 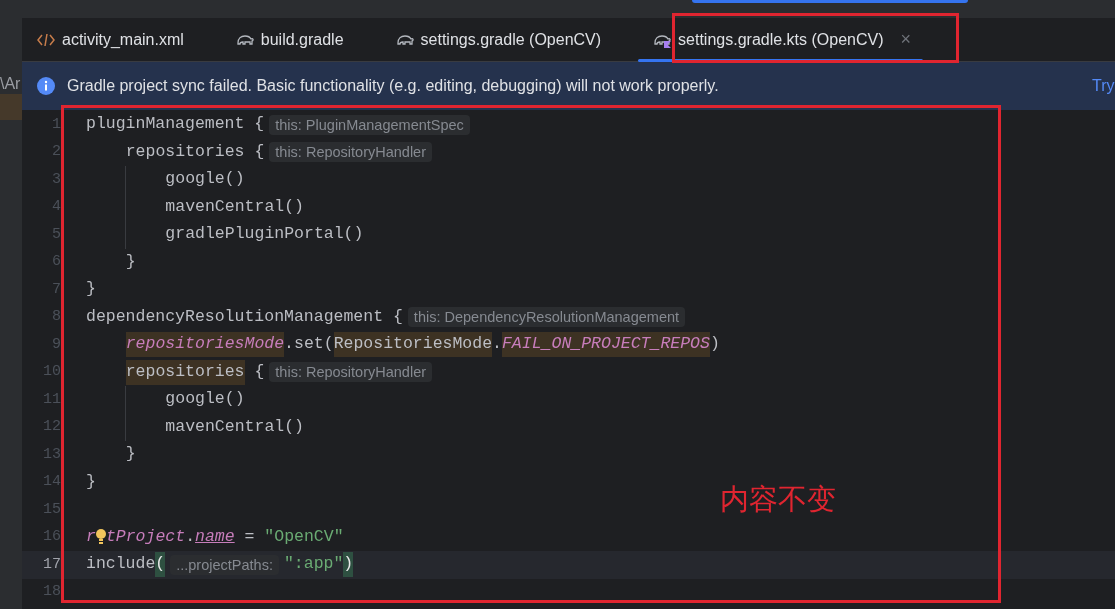 What do you see at coordinates (300, 39) in the screenshot?
I see `editor-tab: build.gradle` at bounding box center [300, 39].